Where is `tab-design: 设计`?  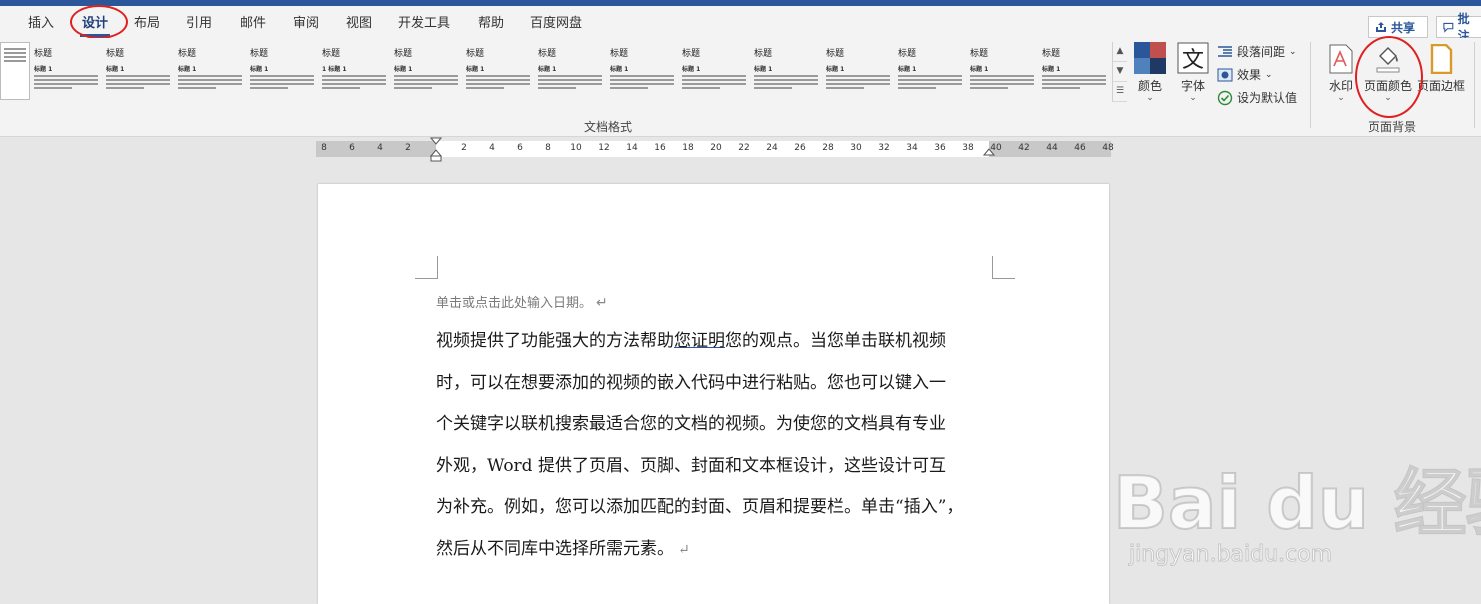 tab-design: 设计 is located at coordinates (95, 24).